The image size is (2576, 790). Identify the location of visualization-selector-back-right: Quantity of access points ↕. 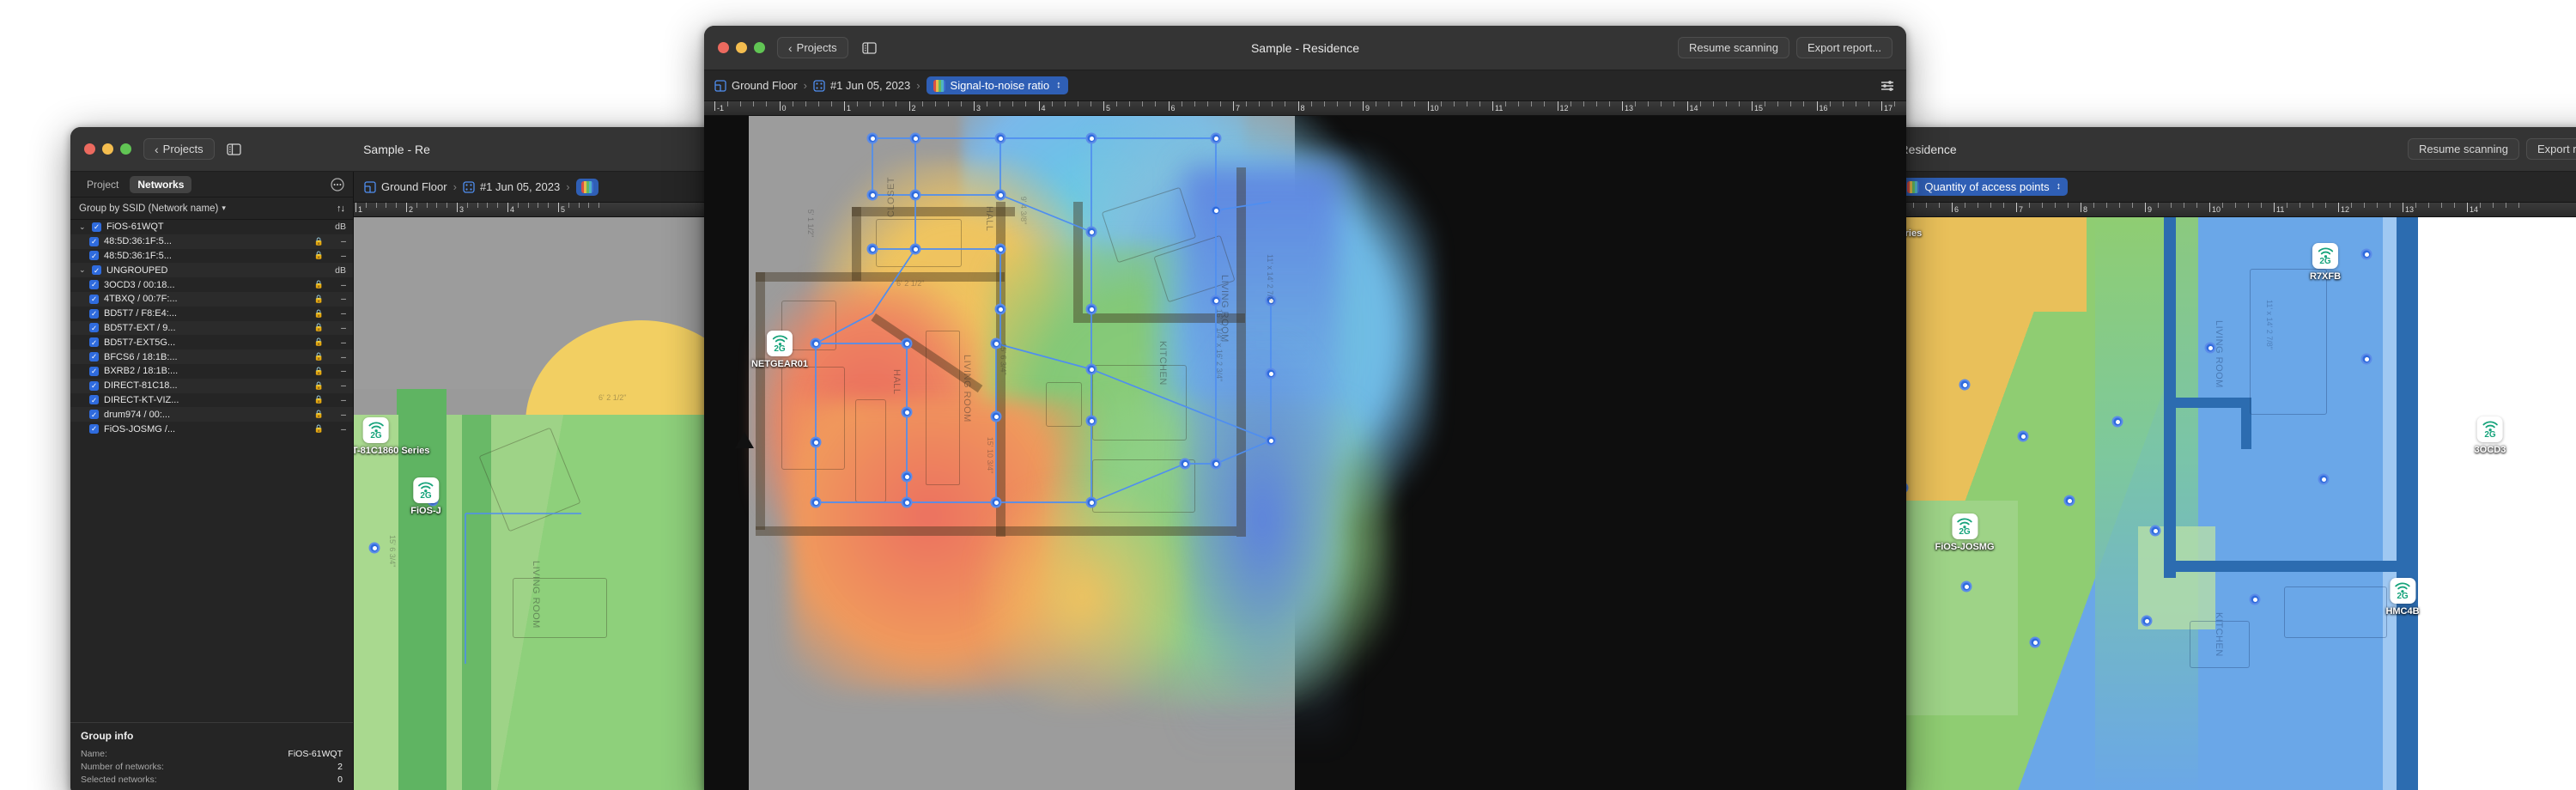
(1984, 187).